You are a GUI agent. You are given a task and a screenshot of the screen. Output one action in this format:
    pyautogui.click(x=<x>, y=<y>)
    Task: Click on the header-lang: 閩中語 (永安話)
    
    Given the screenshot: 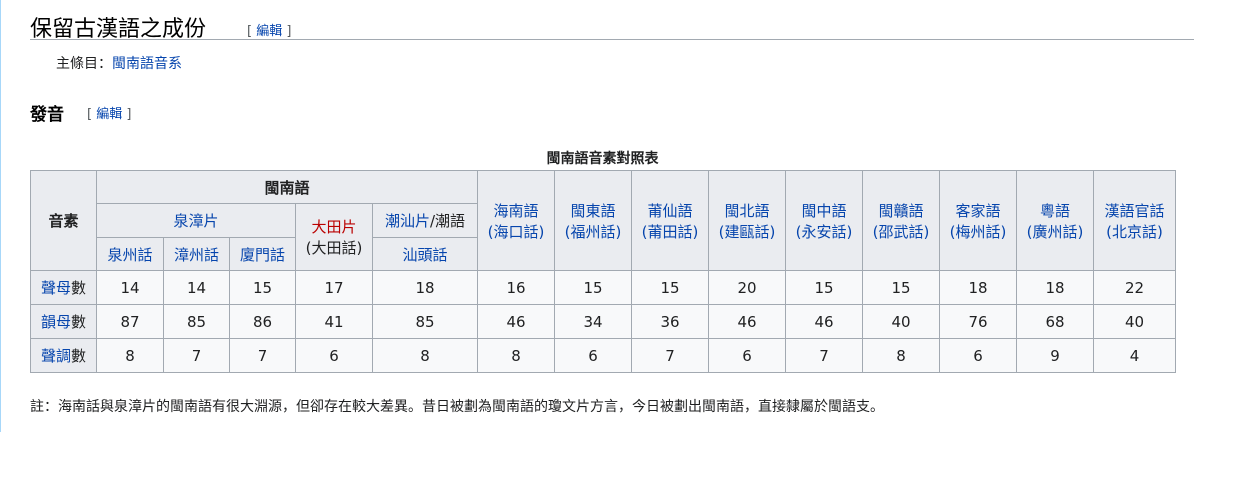 What is the action you would take?
    pyautogui.click(x=824, y=220)
    